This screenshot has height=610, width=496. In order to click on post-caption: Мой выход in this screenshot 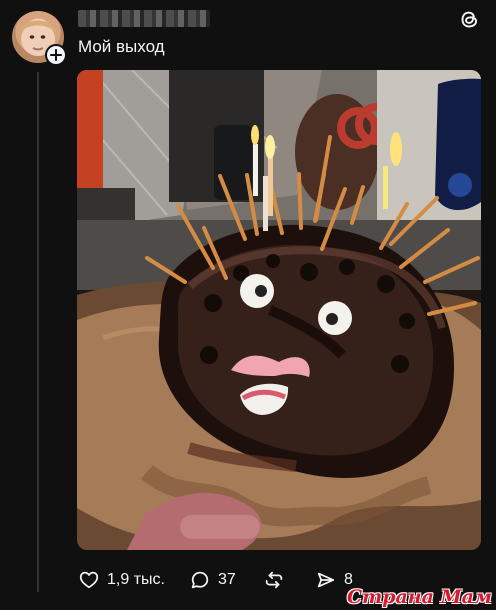, I will do `click(121, 46)`.